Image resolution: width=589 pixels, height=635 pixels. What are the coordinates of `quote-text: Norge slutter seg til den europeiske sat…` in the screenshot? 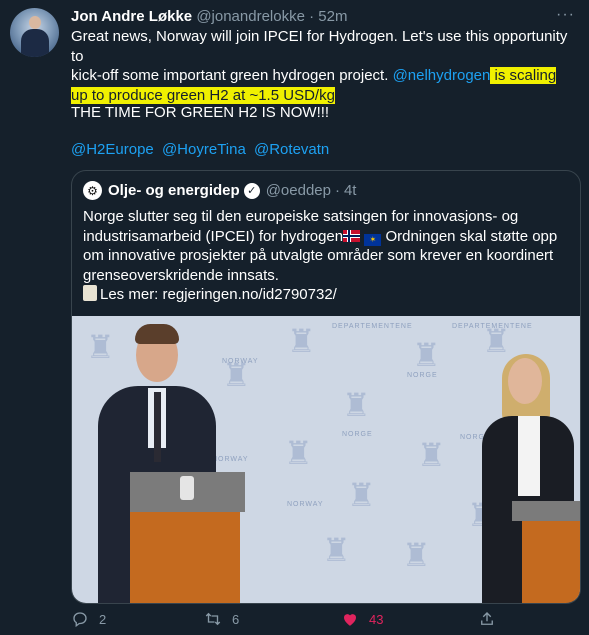 It's located at (326, 256).